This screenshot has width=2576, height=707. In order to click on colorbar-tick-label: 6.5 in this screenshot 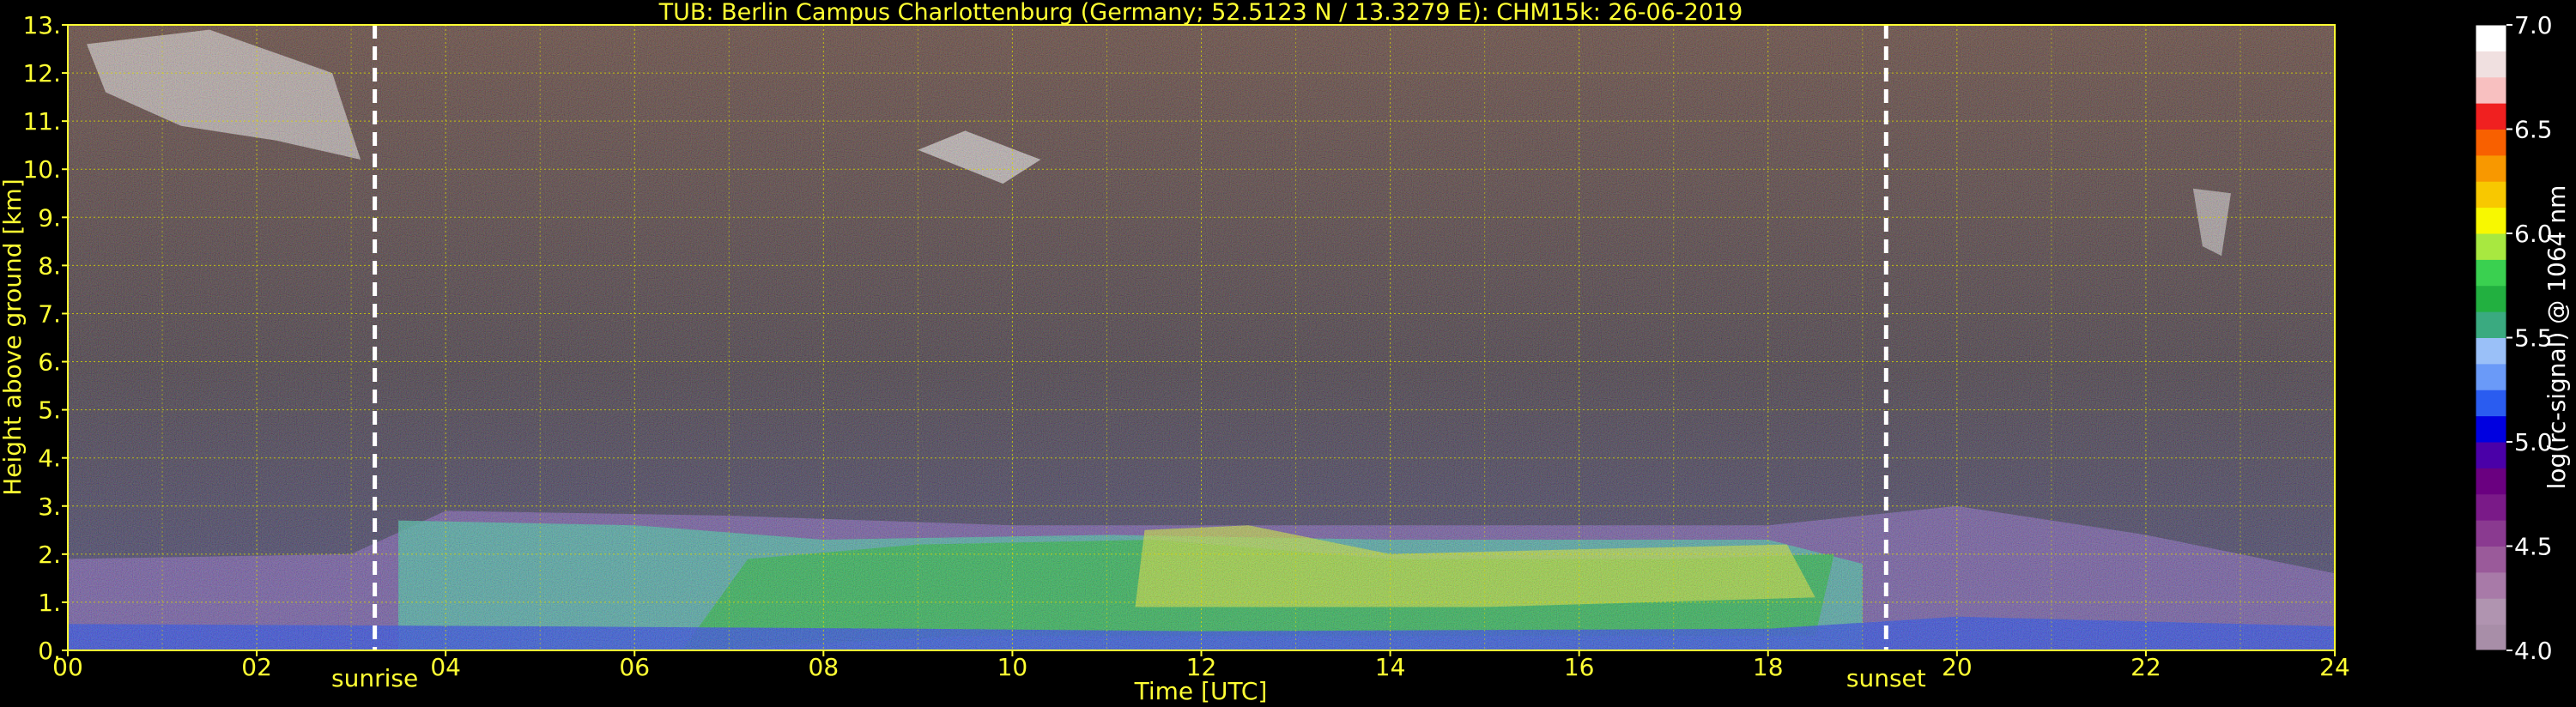, I will do `click(2533, 130)`.